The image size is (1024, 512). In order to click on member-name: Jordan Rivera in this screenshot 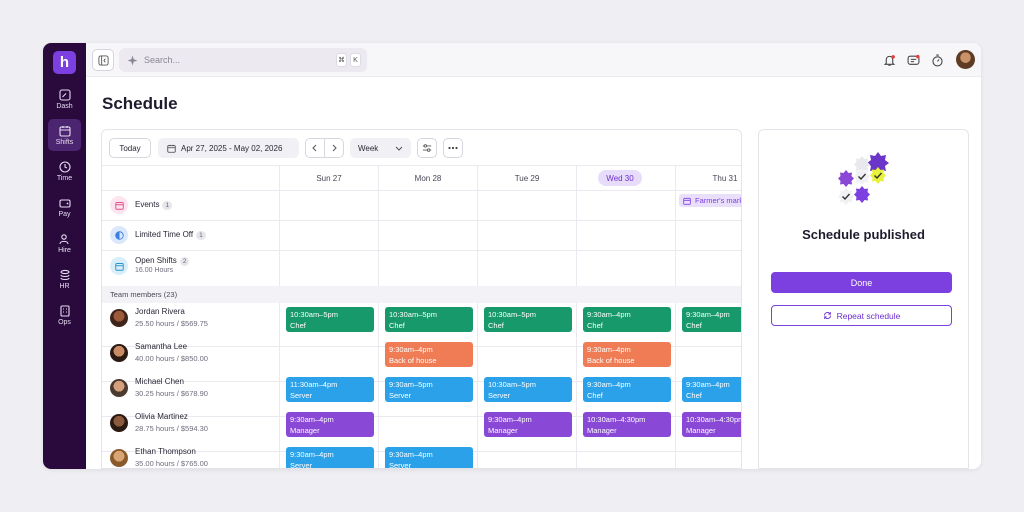, I will do `click(160, 311)`.